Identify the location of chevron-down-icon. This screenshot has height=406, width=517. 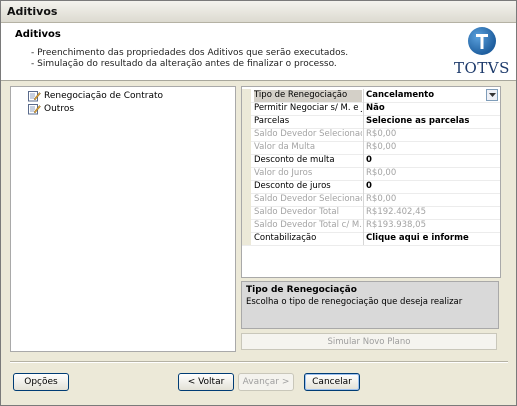
(492, 94).